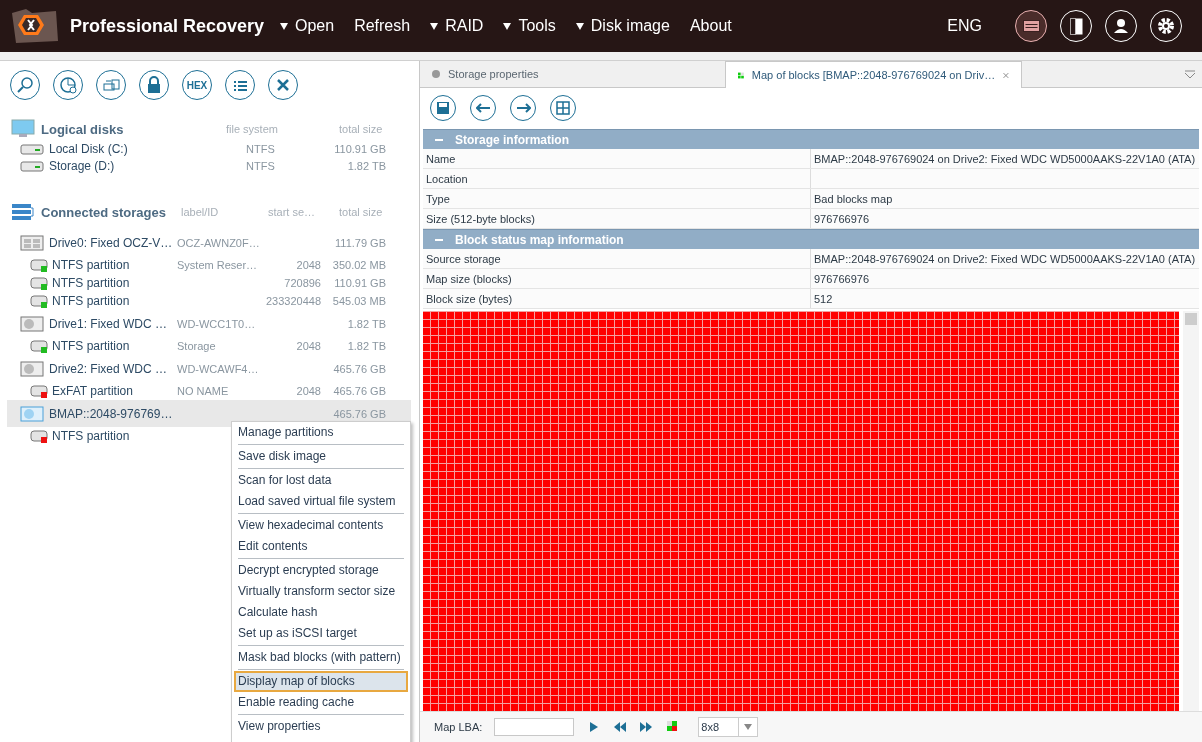 The height and width of the screenshot is (742, 1202). I want to click on size-text: 111.79 GB, so click(360, 242).